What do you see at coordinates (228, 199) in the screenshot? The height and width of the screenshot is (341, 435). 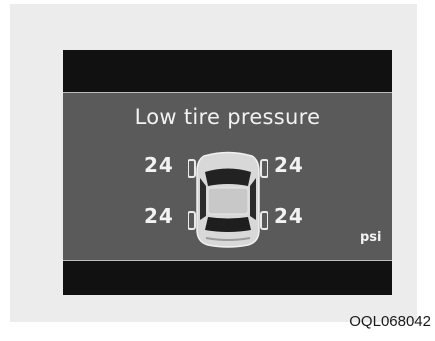 I see `car-top-view-icon` at bounding box center [228, 199].